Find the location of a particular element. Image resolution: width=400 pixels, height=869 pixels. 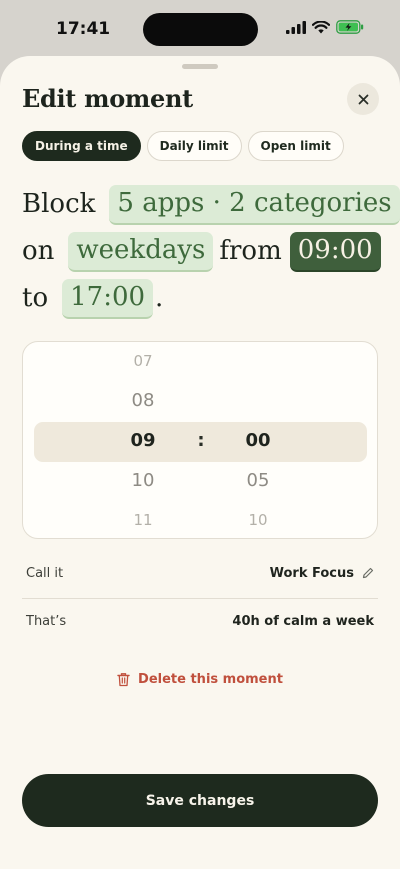

start-time-chip: 09:00 is located at coordinates (335, 251).